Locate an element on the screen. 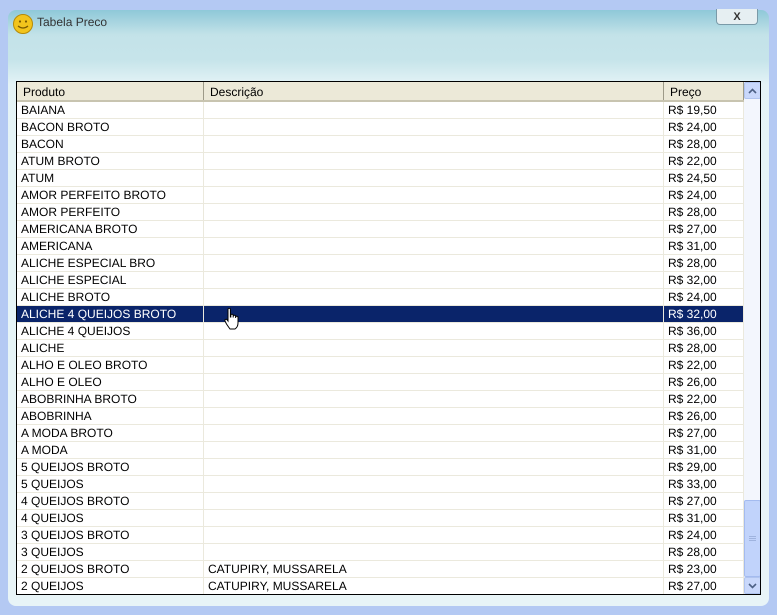  table-cell: ATUM is located at coordinates (37, 178).